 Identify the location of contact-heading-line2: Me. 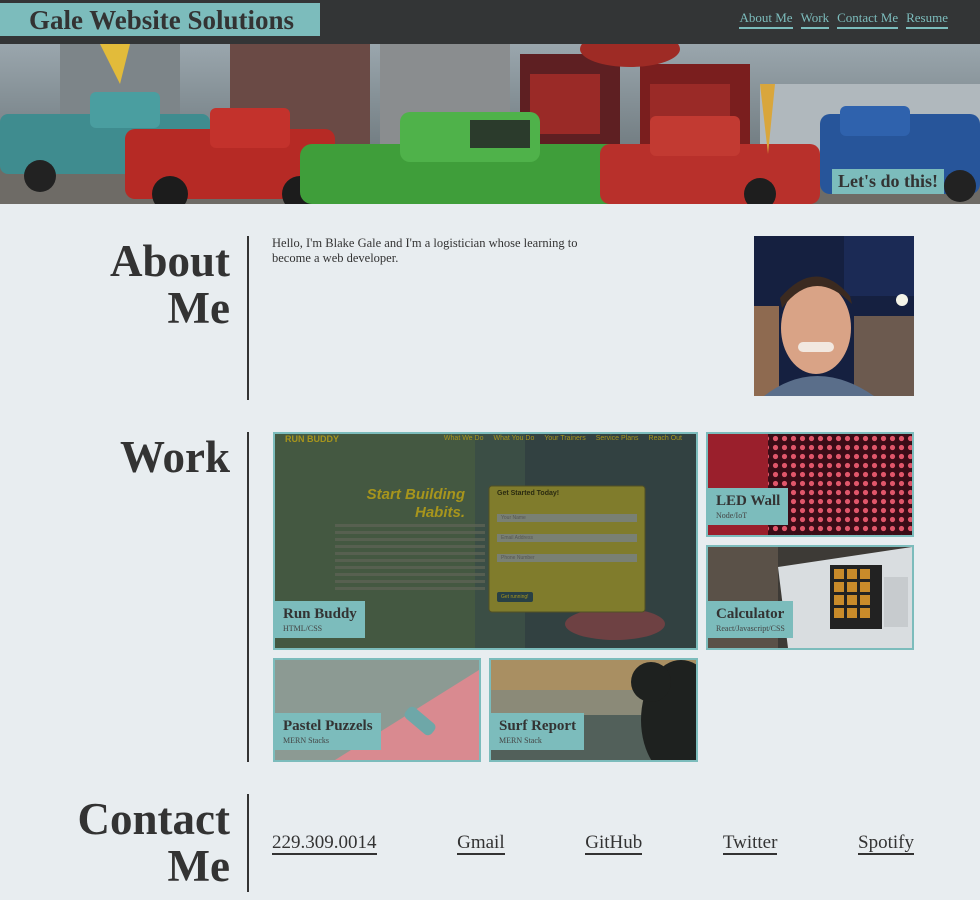
(198, 866).